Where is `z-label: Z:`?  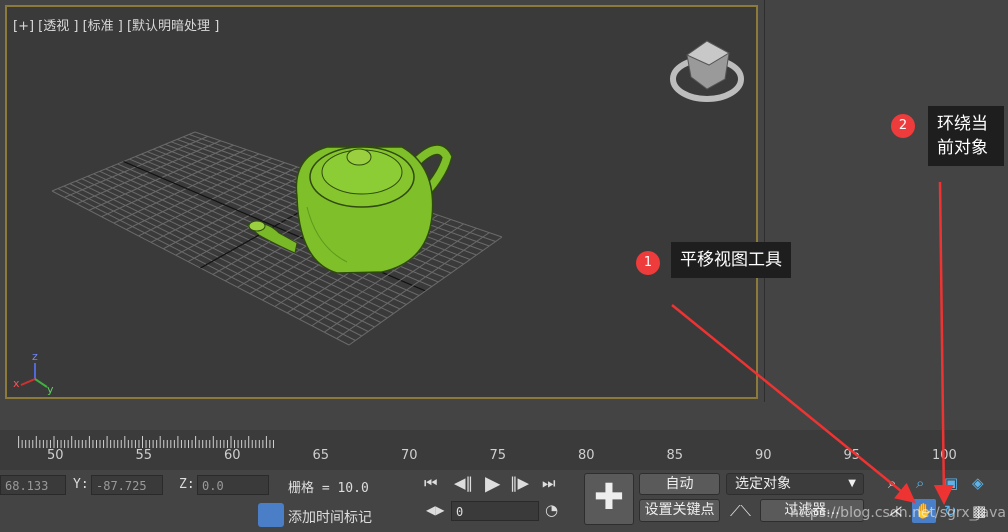
z-label: Z: is located at coordinates (187, 484).